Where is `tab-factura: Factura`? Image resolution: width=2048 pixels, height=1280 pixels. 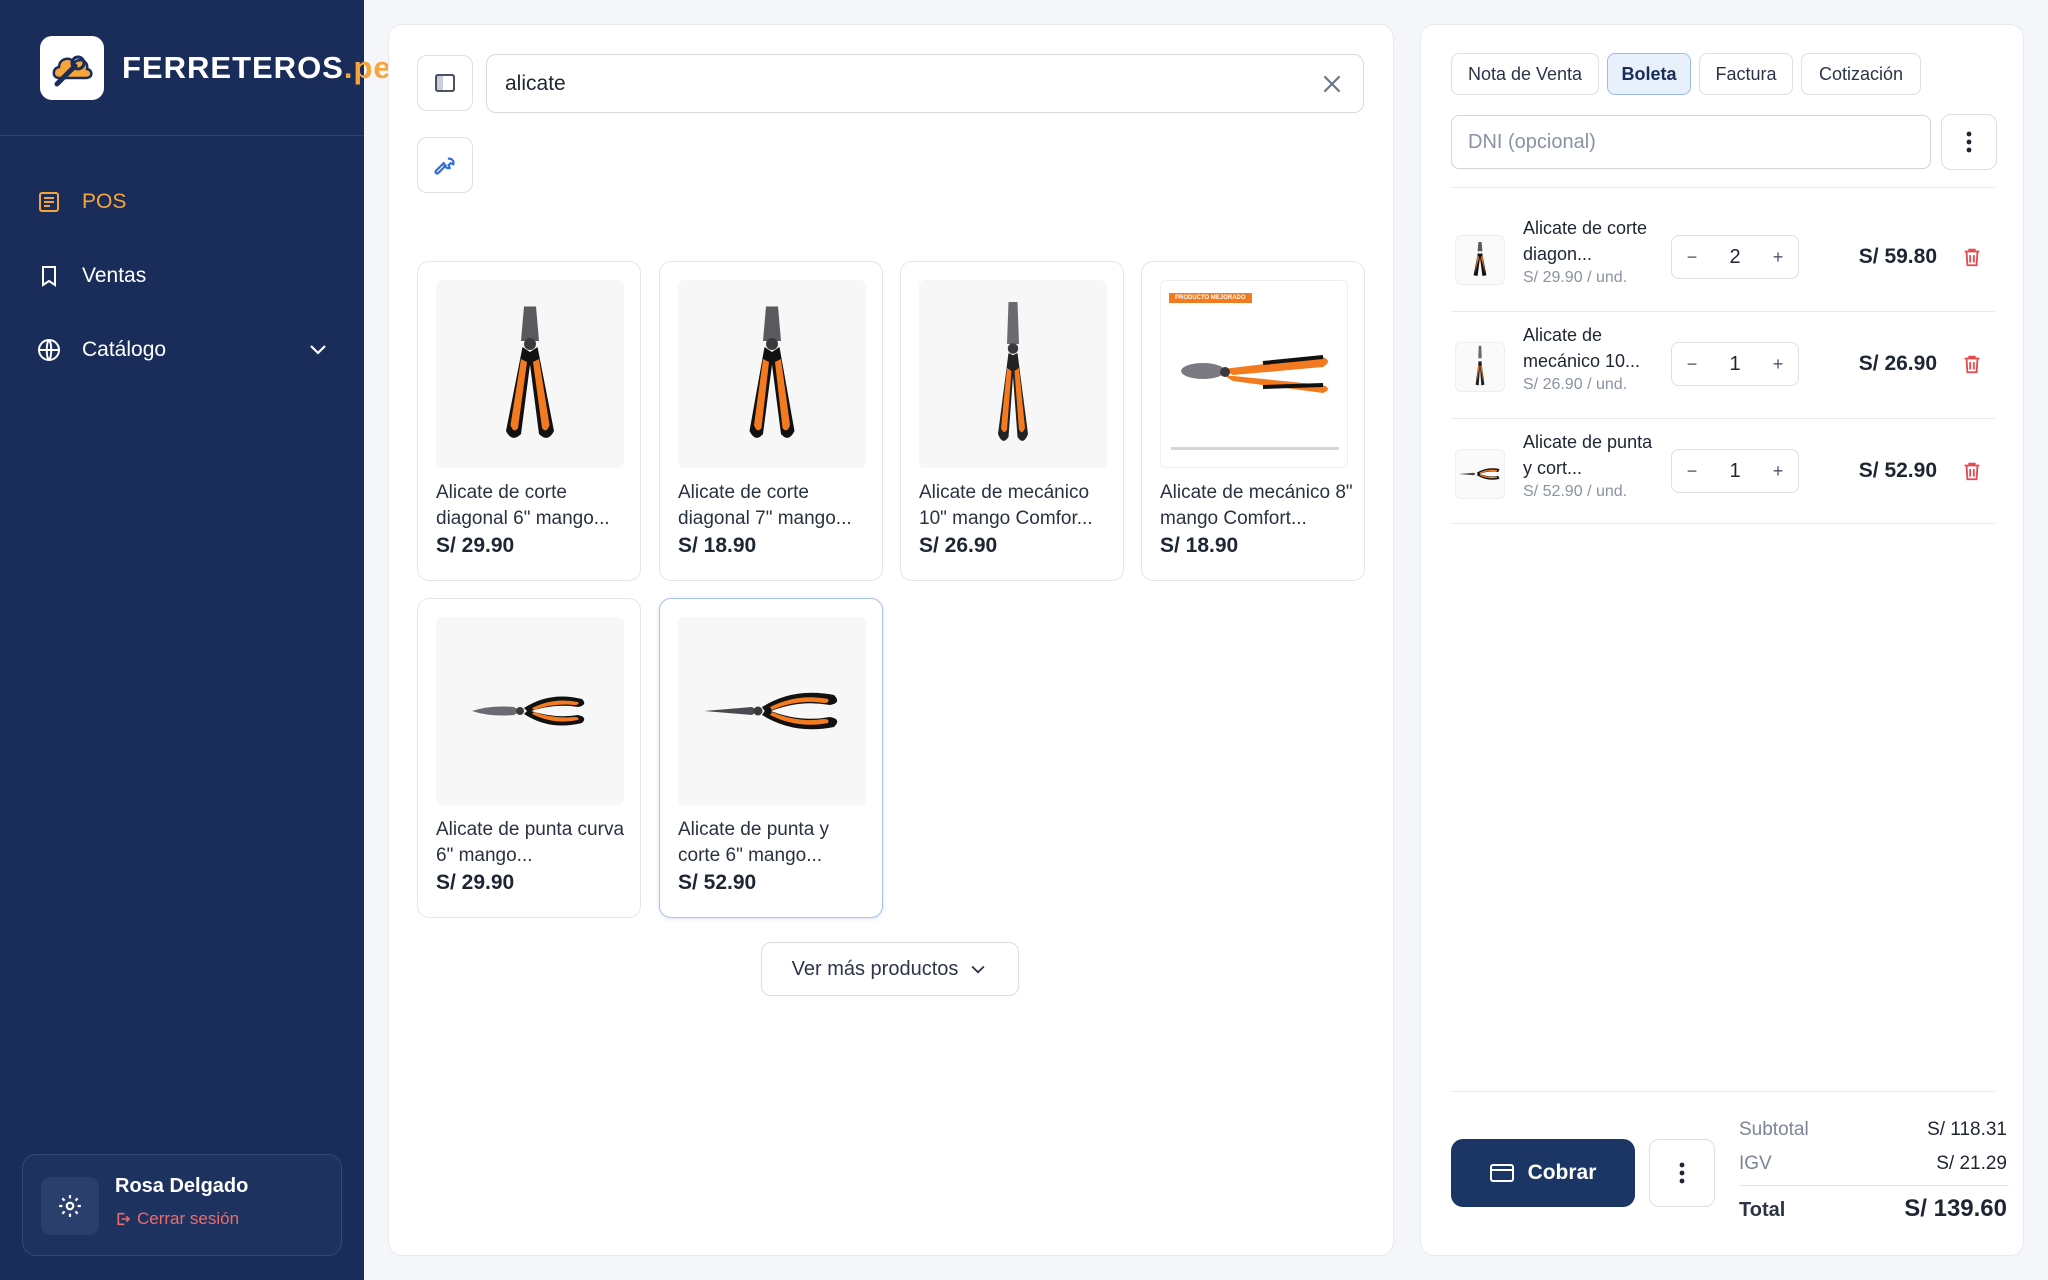
tab-factura: Factura is located at coordinates (1746, 74).